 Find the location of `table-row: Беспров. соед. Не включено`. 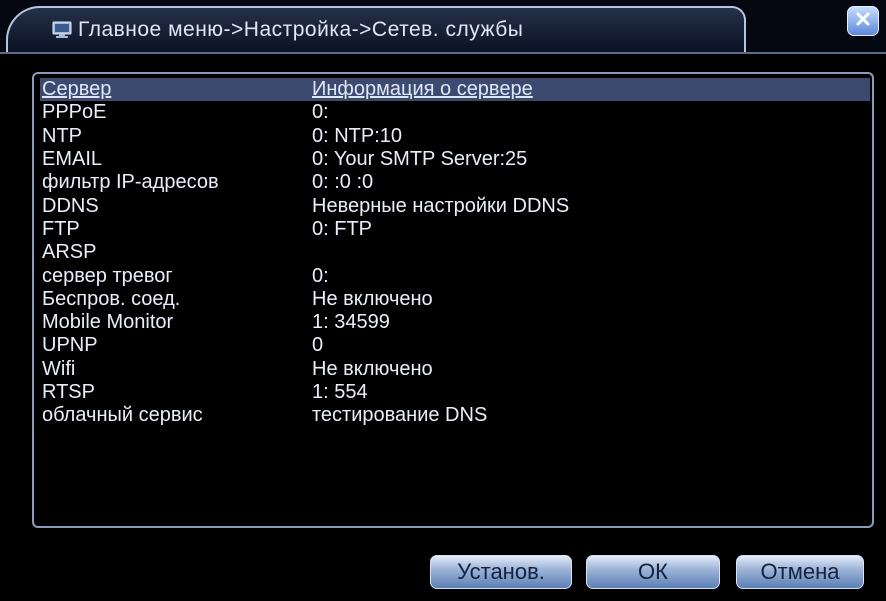

table-row: Беспров. соед. Не включено is located at coordinates (455, 299).